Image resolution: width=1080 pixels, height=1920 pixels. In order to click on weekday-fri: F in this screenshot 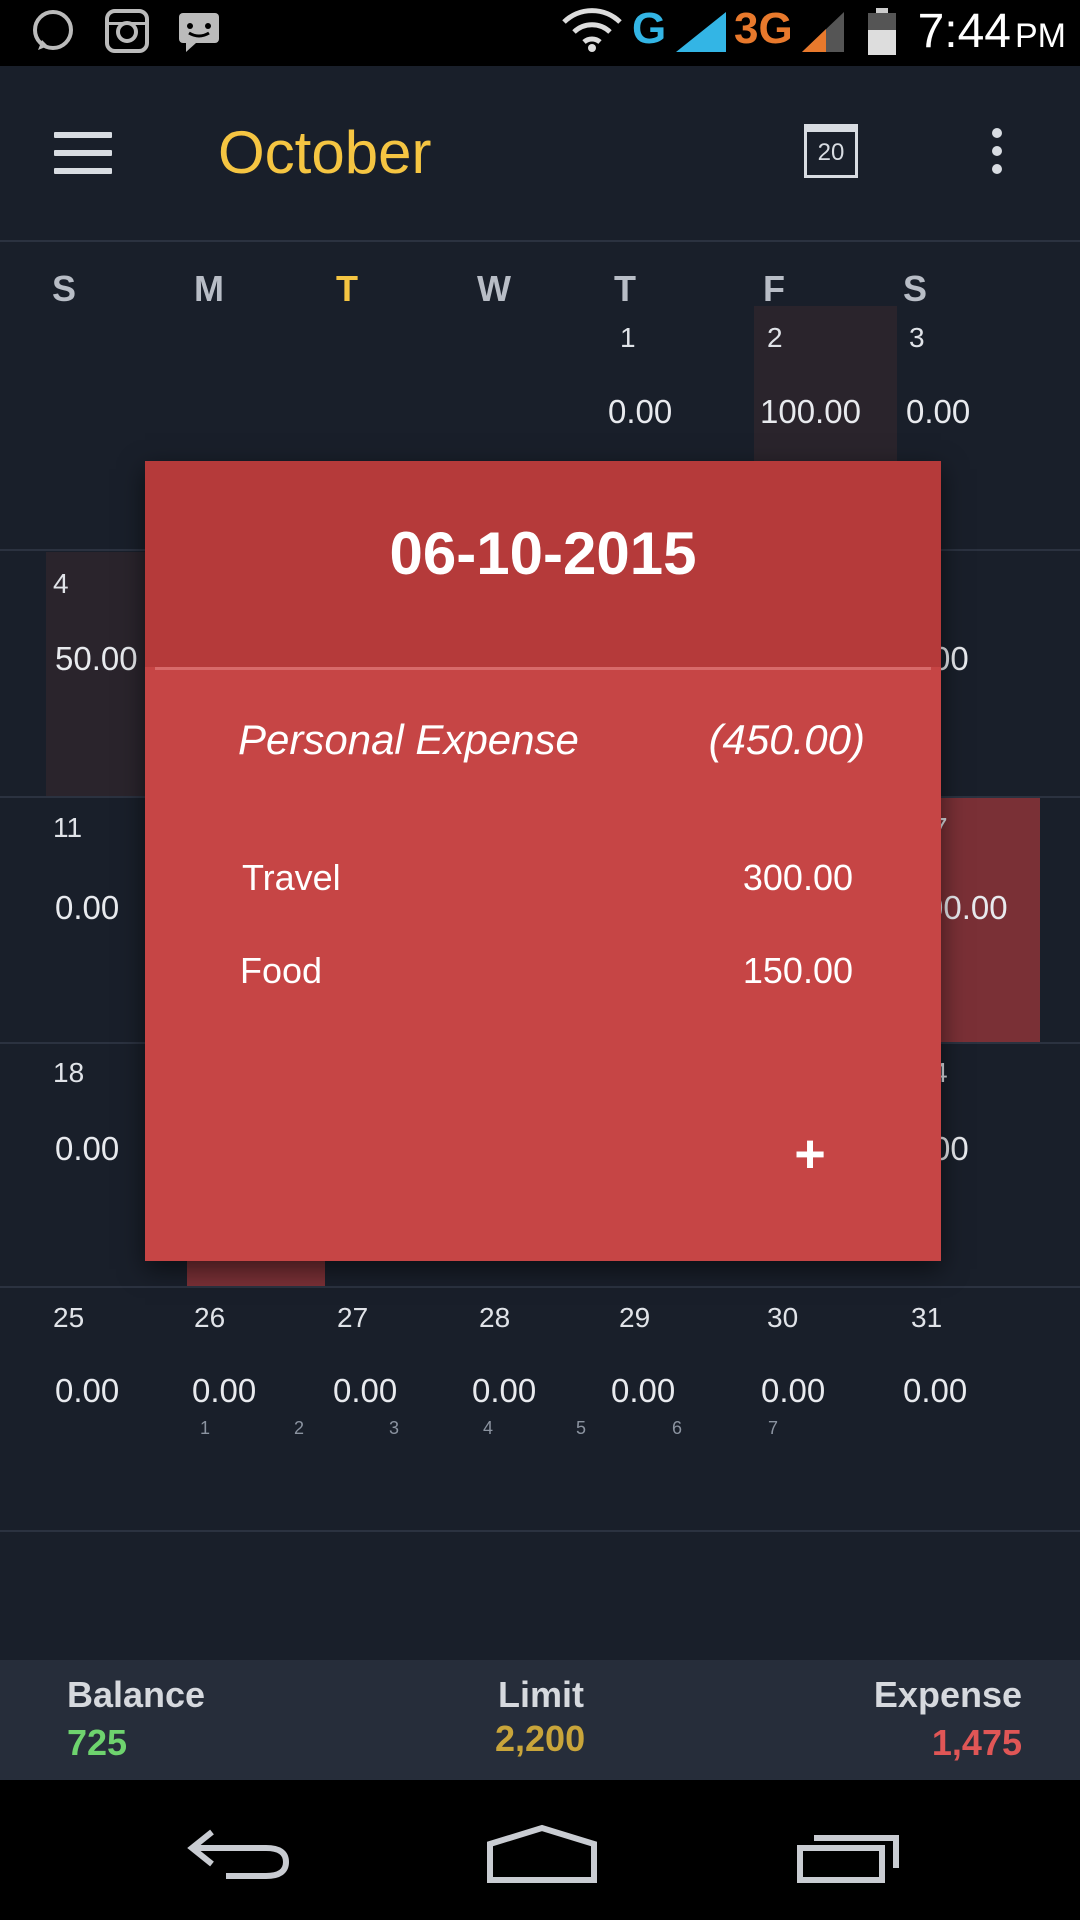, I will do `click(774, 288)`.